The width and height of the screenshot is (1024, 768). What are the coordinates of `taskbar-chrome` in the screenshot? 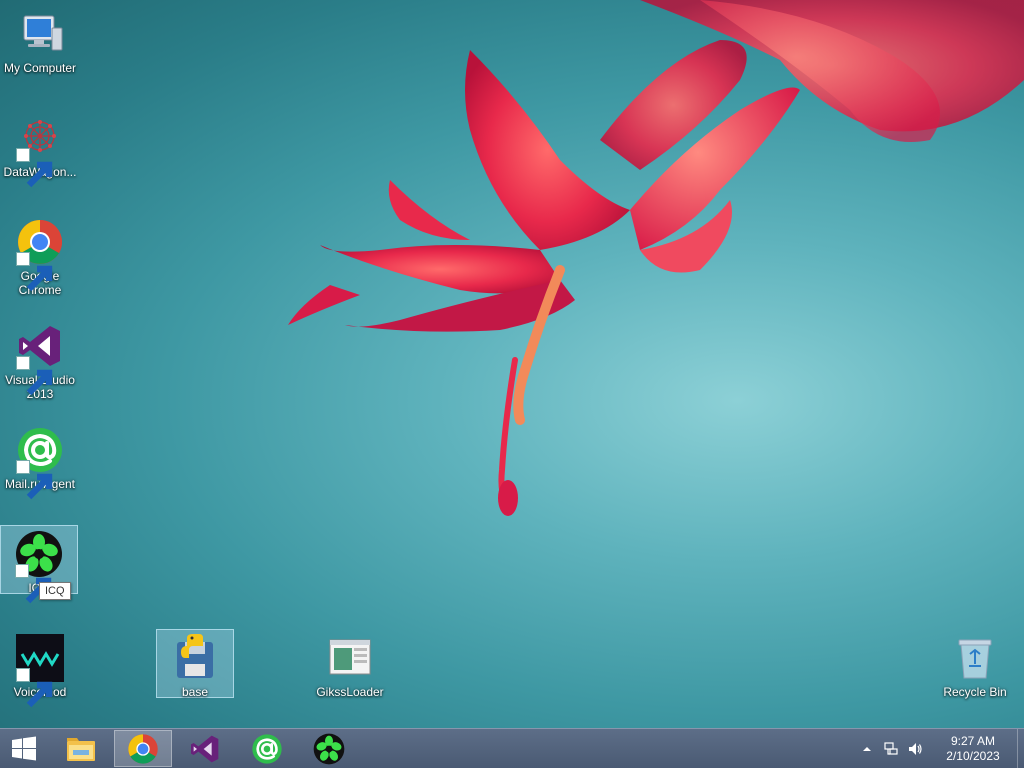 It's located at (143, 748).